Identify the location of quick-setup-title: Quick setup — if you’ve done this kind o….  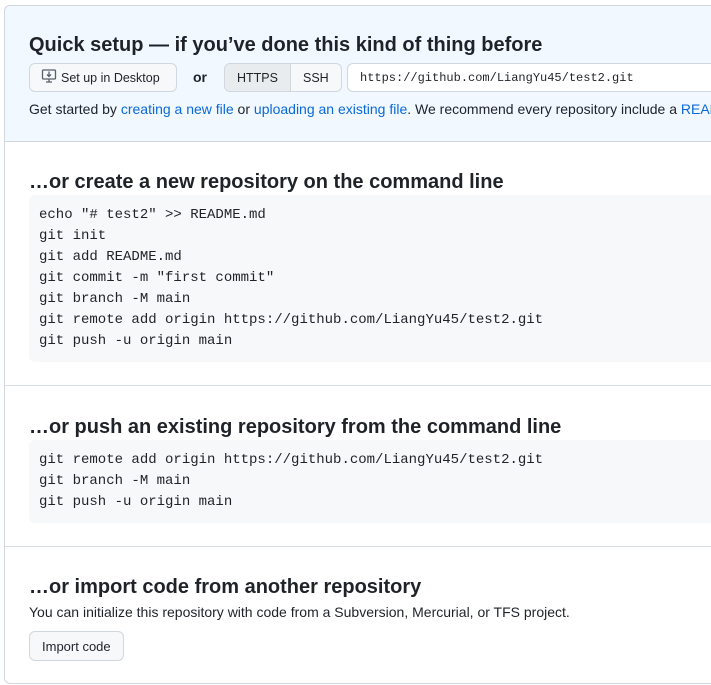
(286, 45).